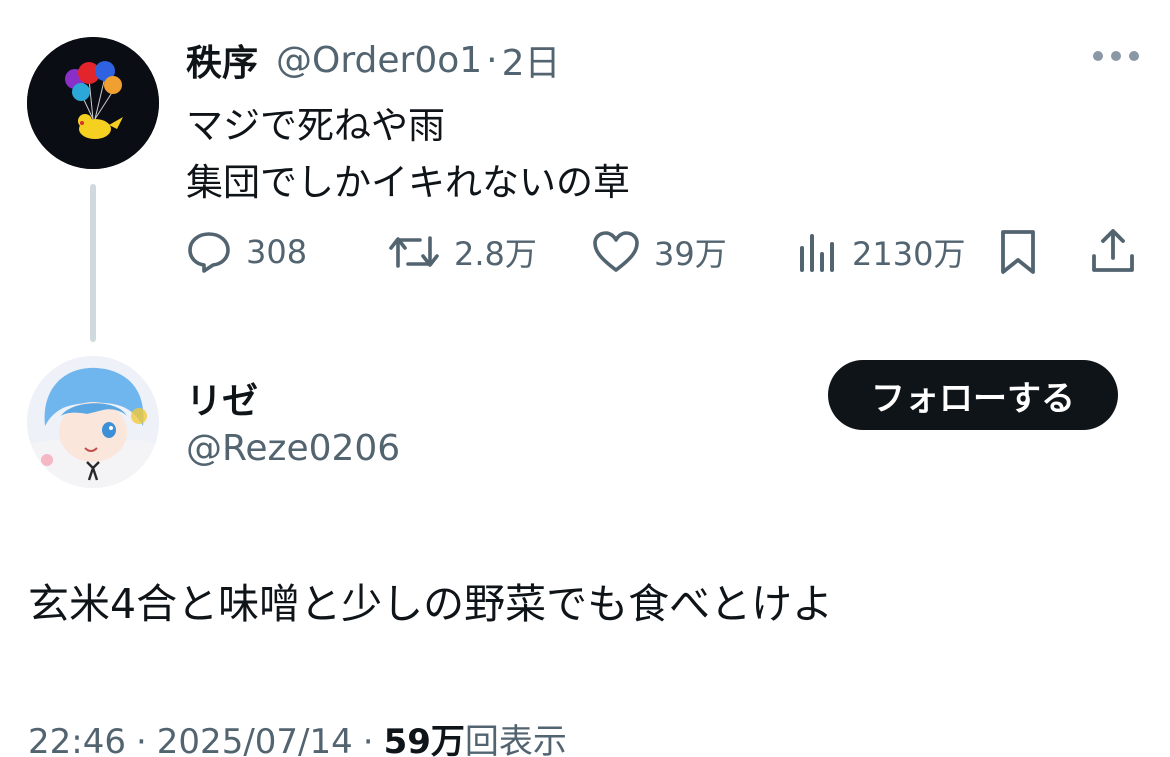 The height and width of the screenshot is (757, 1170). What do you see at coordinates (817, 253) in the screenshot?
I see `views-chart-icon` at bounding box center [817, 253].